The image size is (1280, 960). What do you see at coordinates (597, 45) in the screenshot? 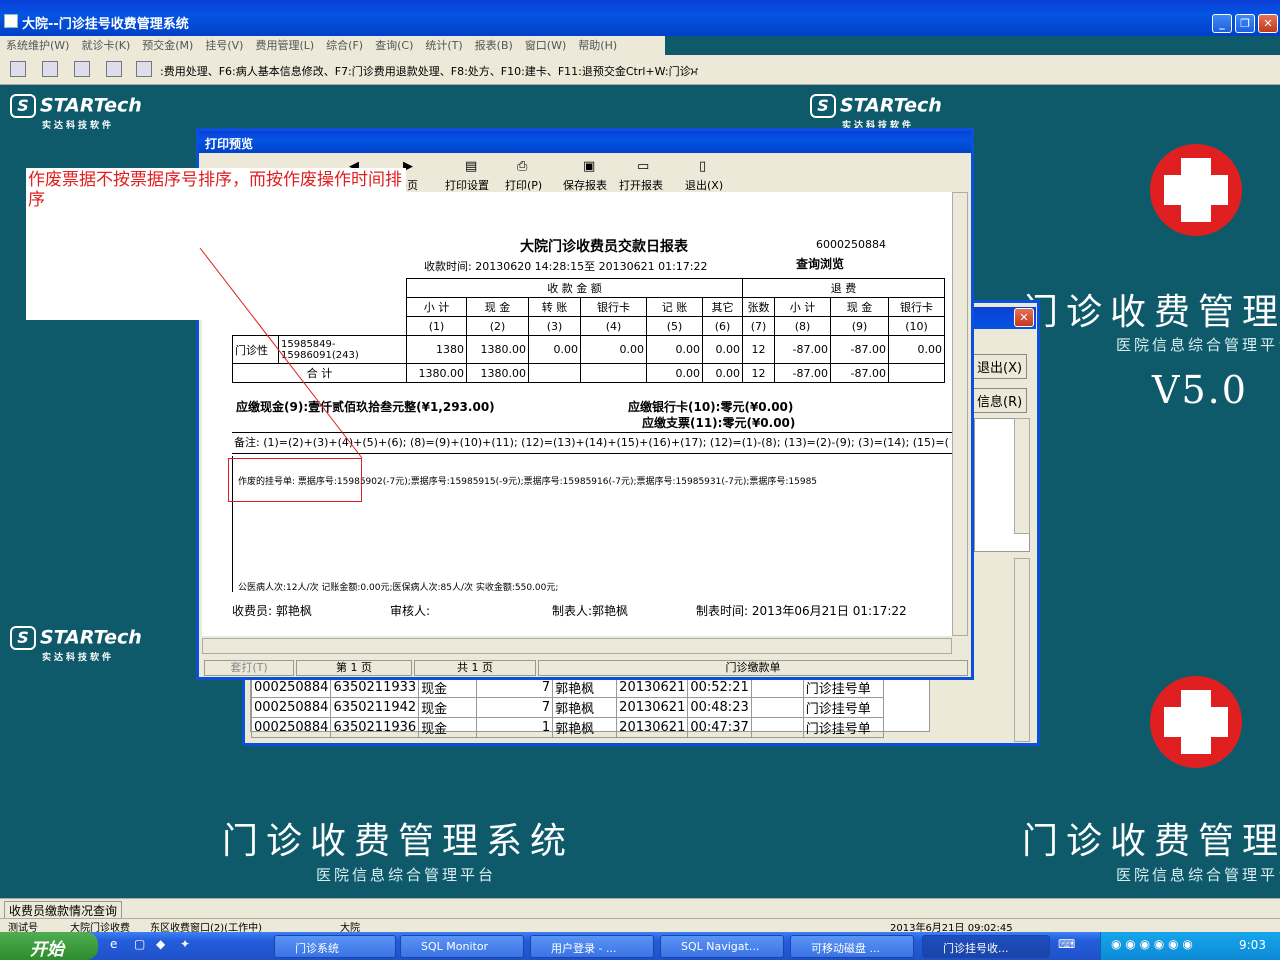
I see `menu-help: 帮助(H)` at bounding box center [597, 45].